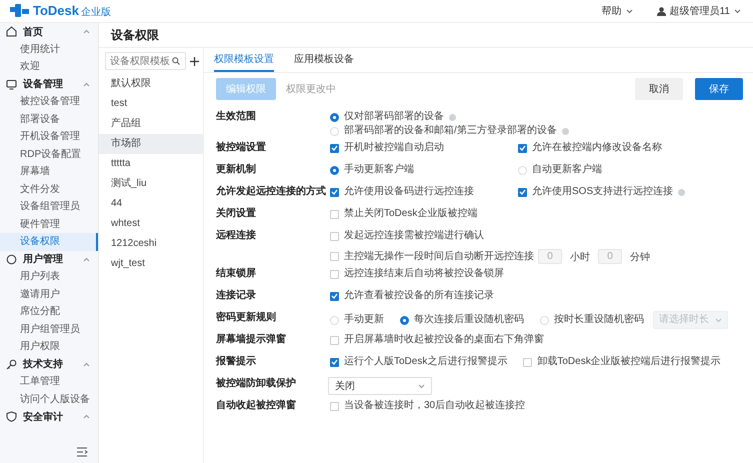 Image resolution: width=753 pixels, height=463 pixels. What do you see at coordinates (49, 329) in the screenshot?
I see `sidebar-item: 用户组管理员` at bounding box center [49, 329].